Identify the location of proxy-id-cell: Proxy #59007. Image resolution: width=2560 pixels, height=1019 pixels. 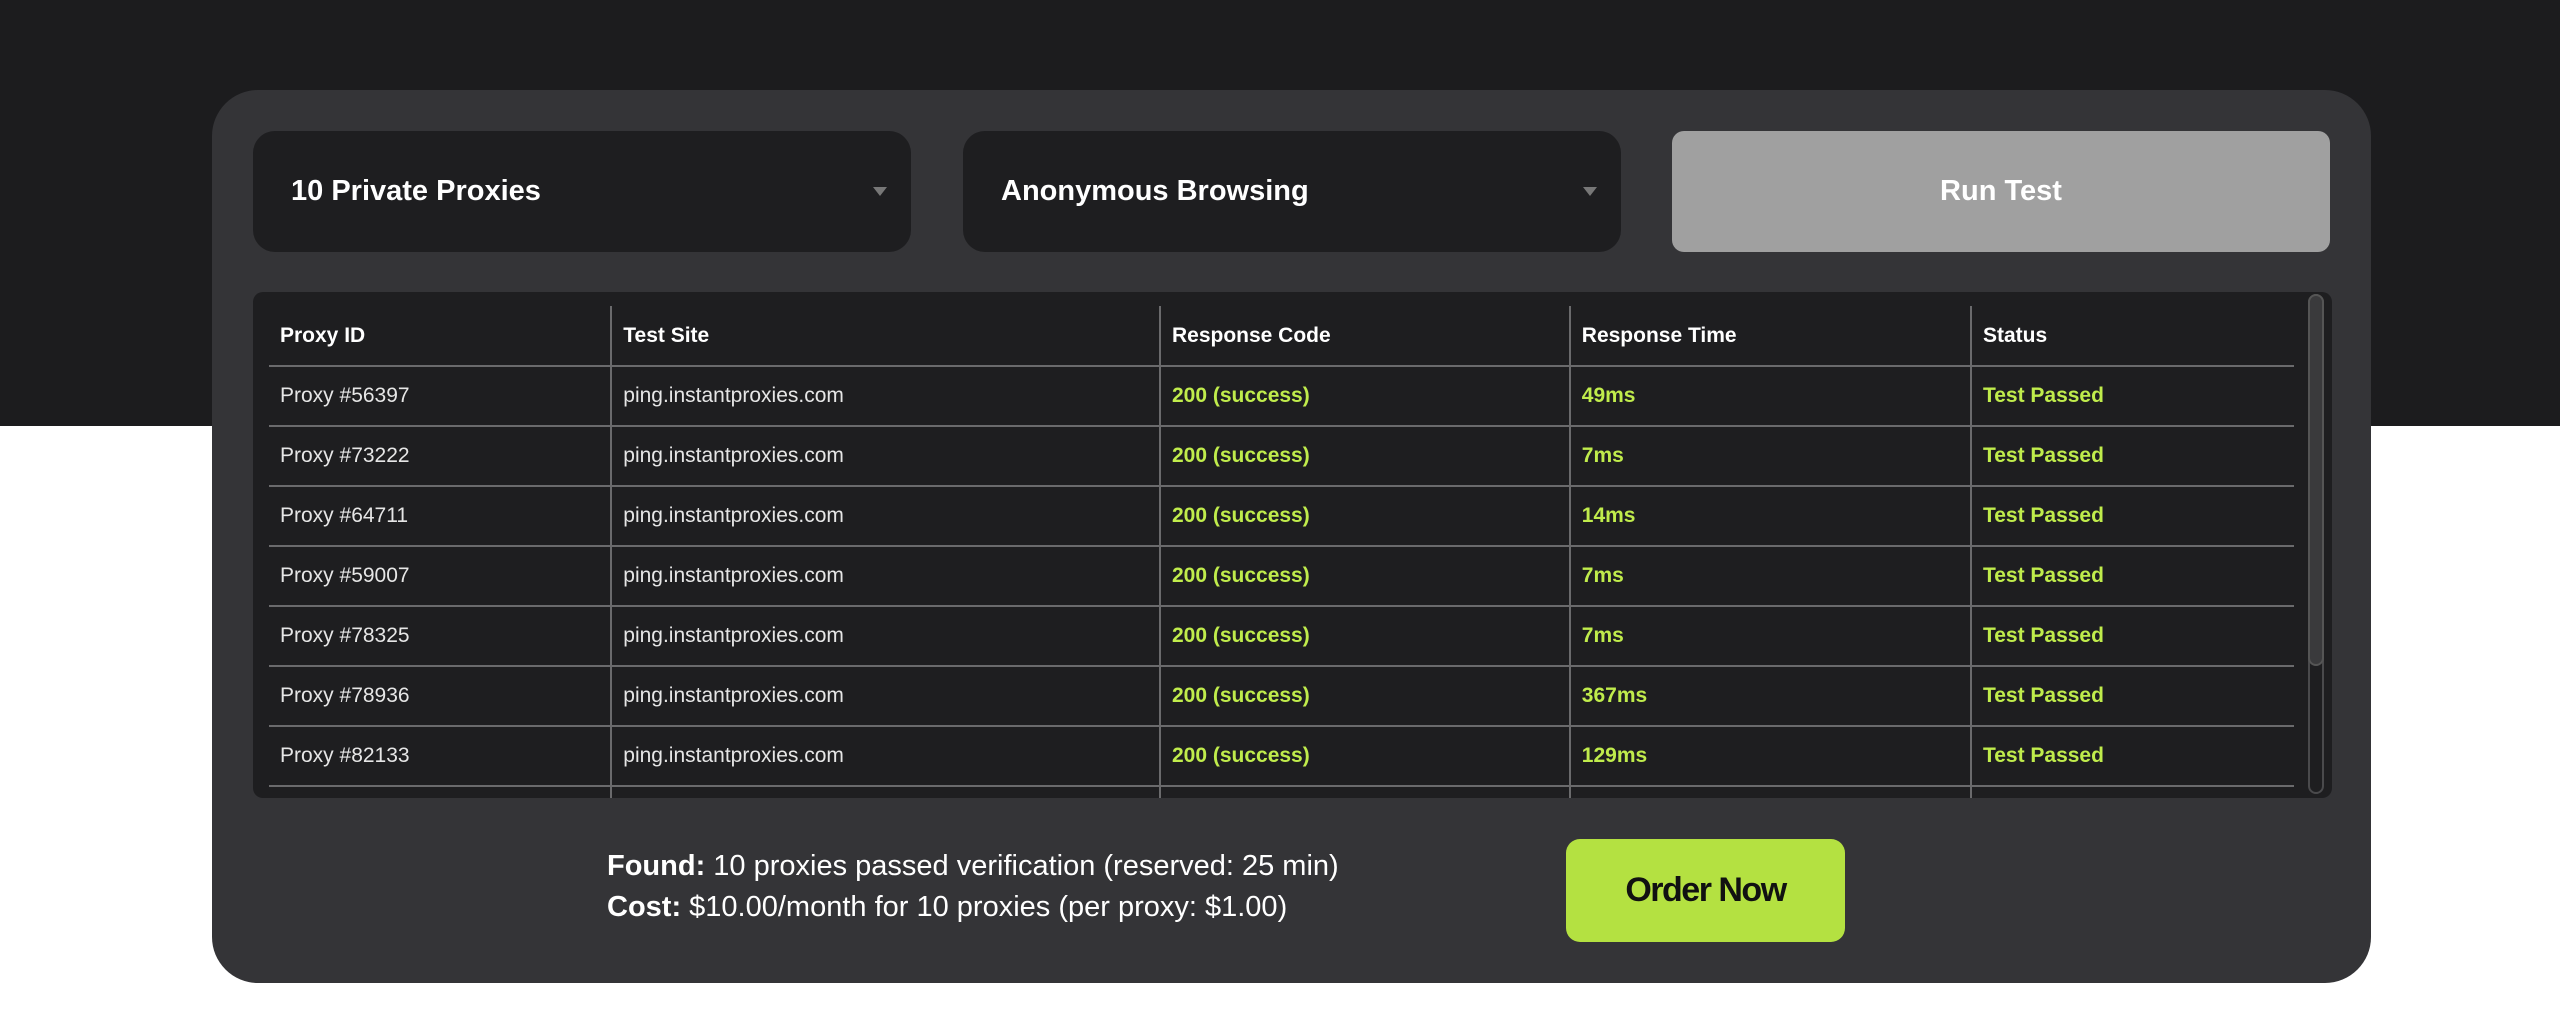
(440, 576).